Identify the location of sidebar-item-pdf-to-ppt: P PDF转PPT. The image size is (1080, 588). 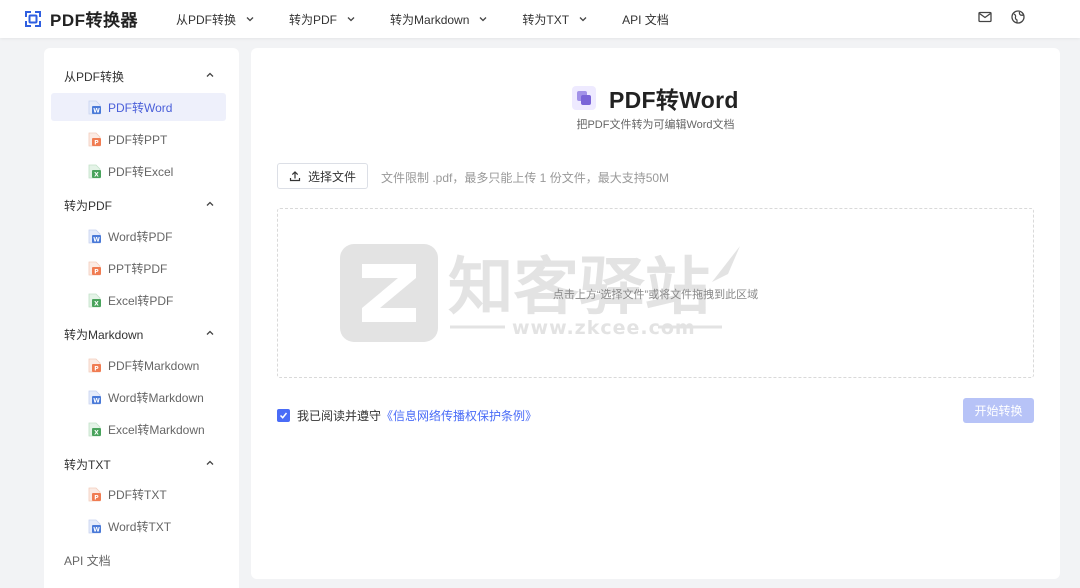
(138, 139).